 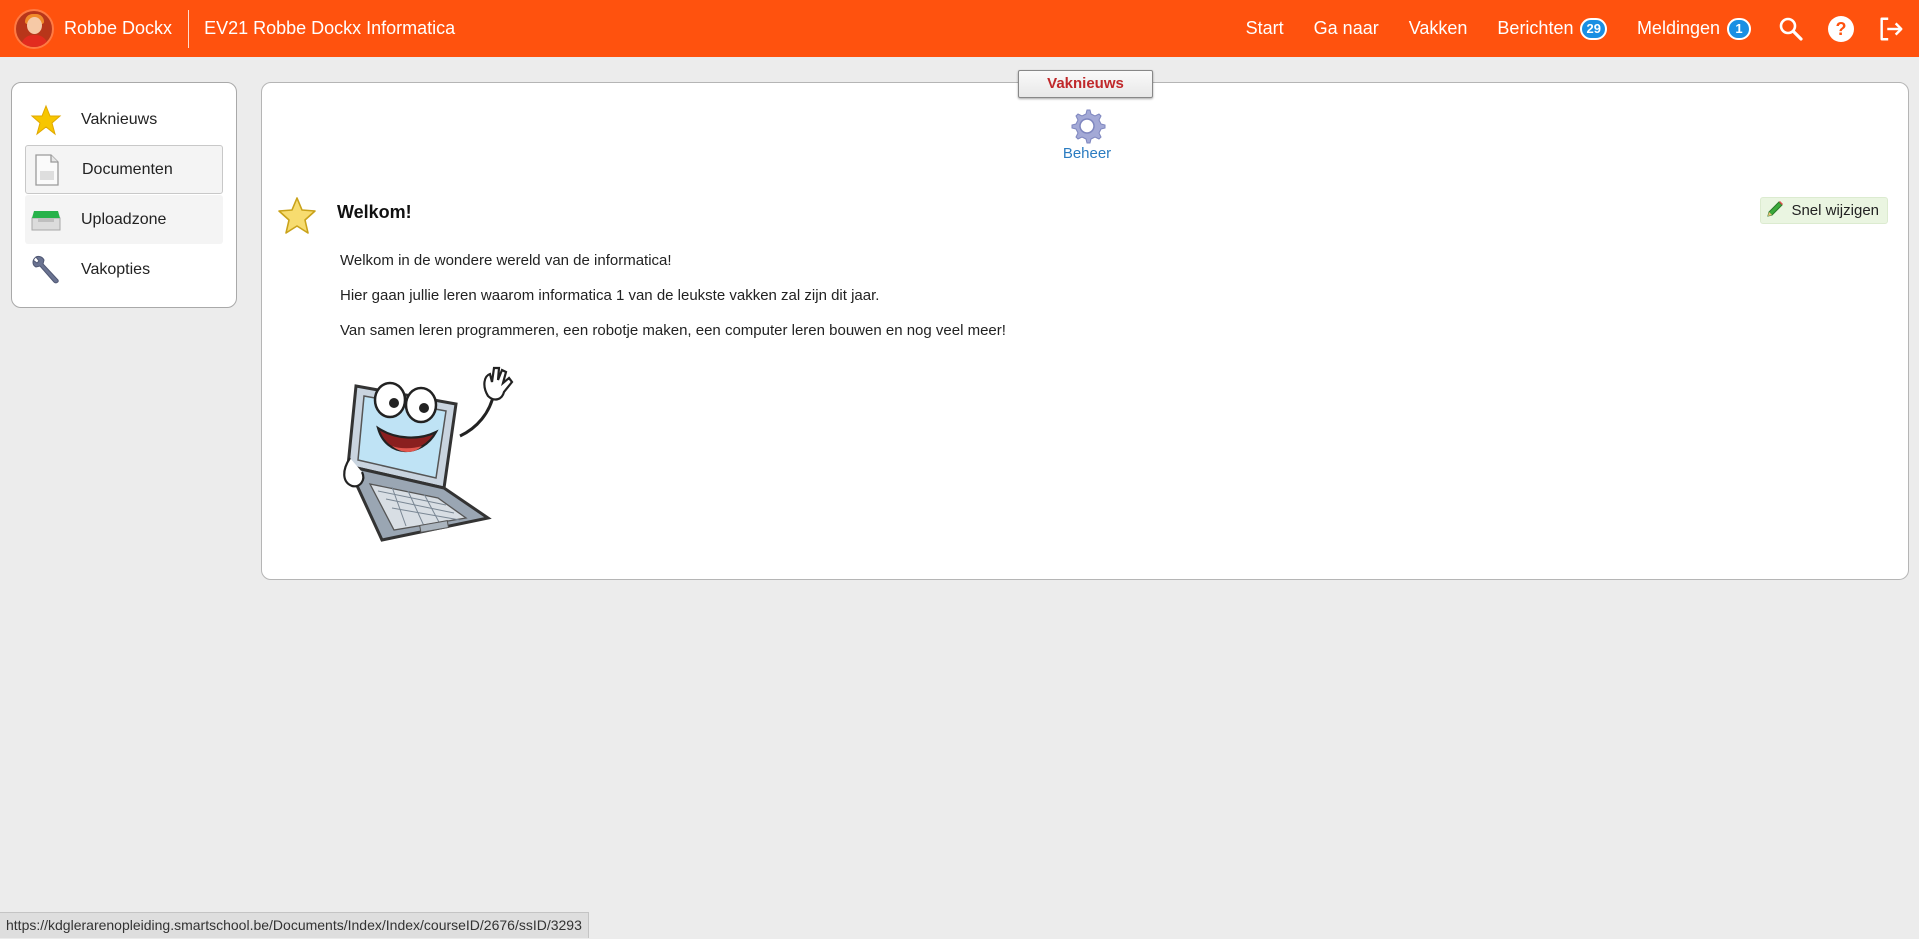 I want to click on news-star-icon, so click(x=297, y=216).